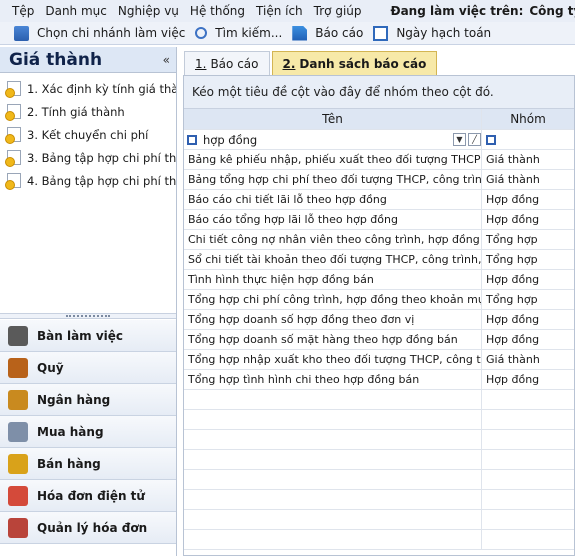 The image size is (575, 556). Describe the element at coordinates (432, 33) in the screenshot. I see `post-date-button: Ngày hạch toán` at that location.